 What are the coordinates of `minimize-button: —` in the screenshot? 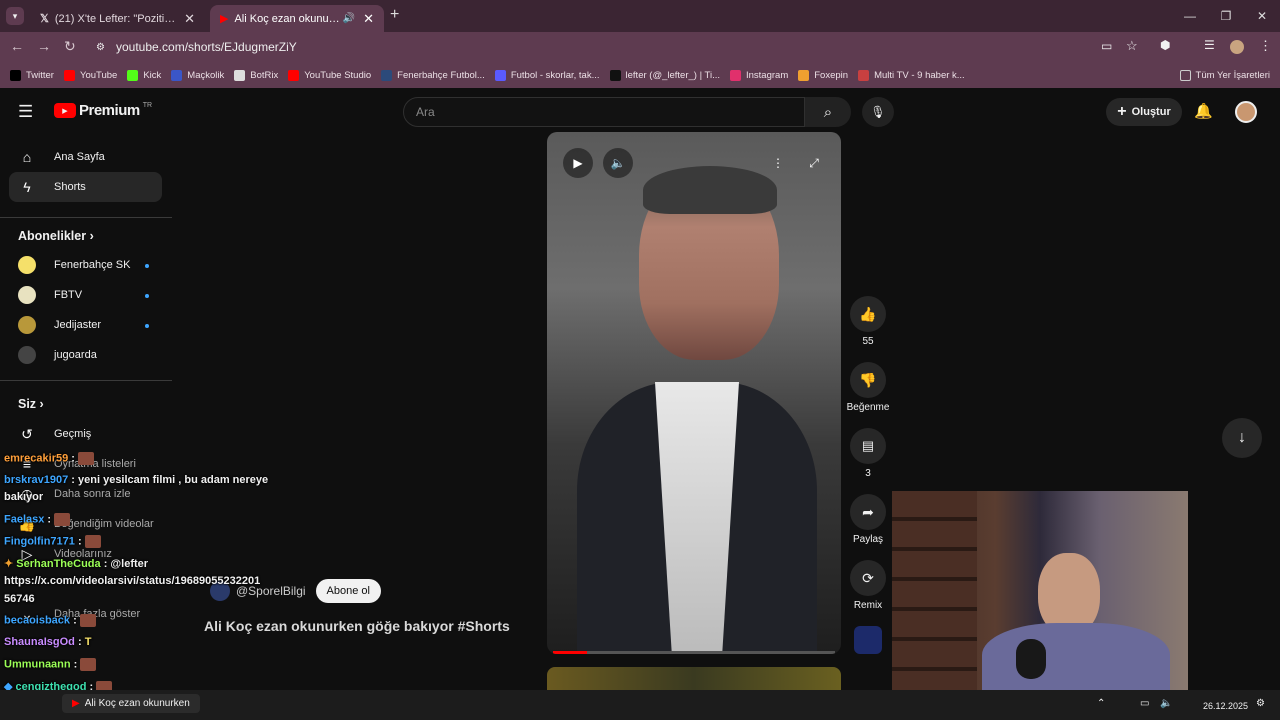 It's located at (1190, 16).